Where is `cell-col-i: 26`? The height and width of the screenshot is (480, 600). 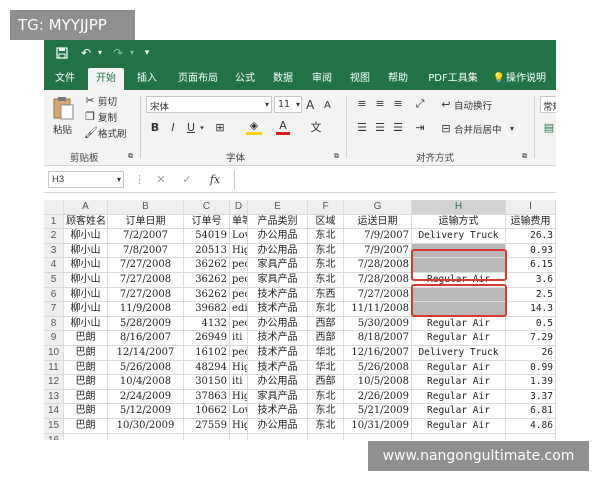 cell-col-i: 26 is located at coordinates (531, 353).